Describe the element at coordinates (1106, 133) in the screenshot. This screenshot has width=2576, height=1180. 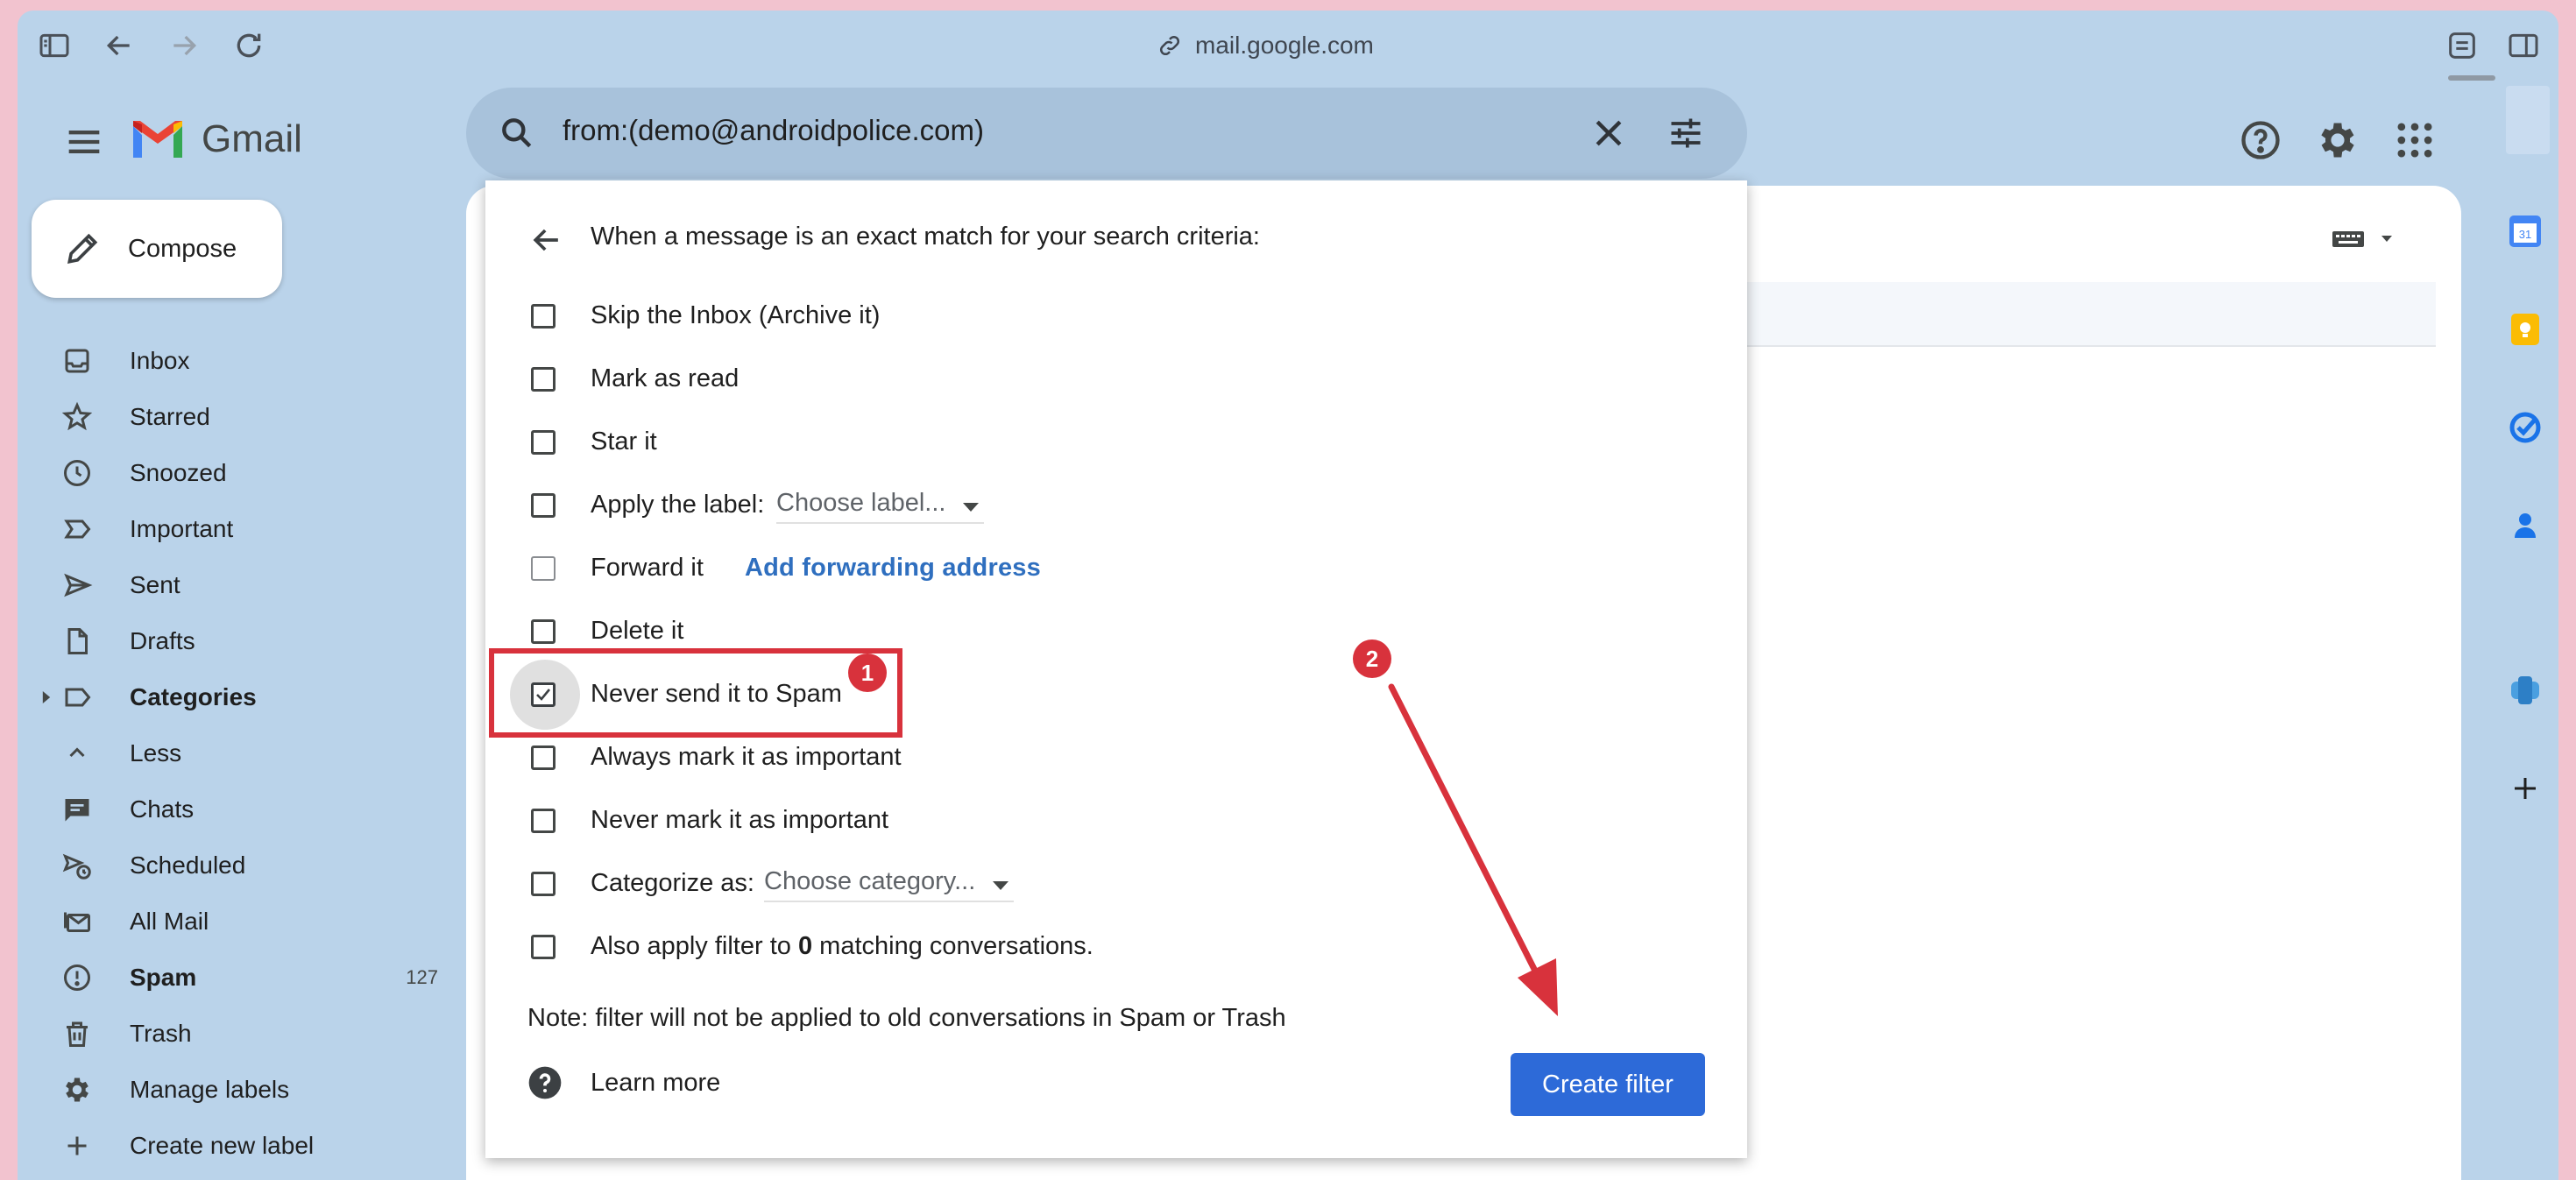
I see `search-bar: from:(demo@androidpolice.com)` at that location.